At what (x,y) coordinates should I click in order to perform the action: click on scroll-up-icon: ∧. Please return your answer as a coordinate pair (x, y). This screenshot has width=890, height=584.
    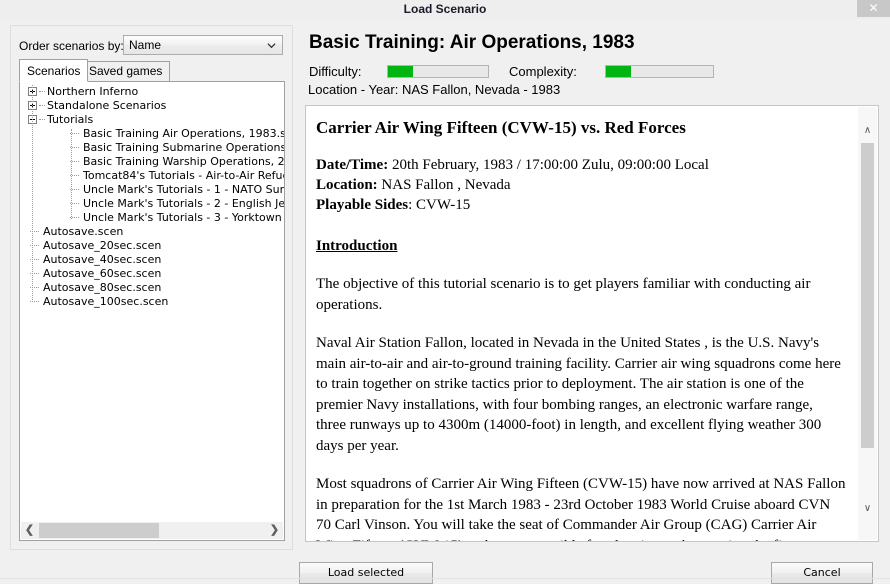
    Looking at the image, I should click on (867, 130).